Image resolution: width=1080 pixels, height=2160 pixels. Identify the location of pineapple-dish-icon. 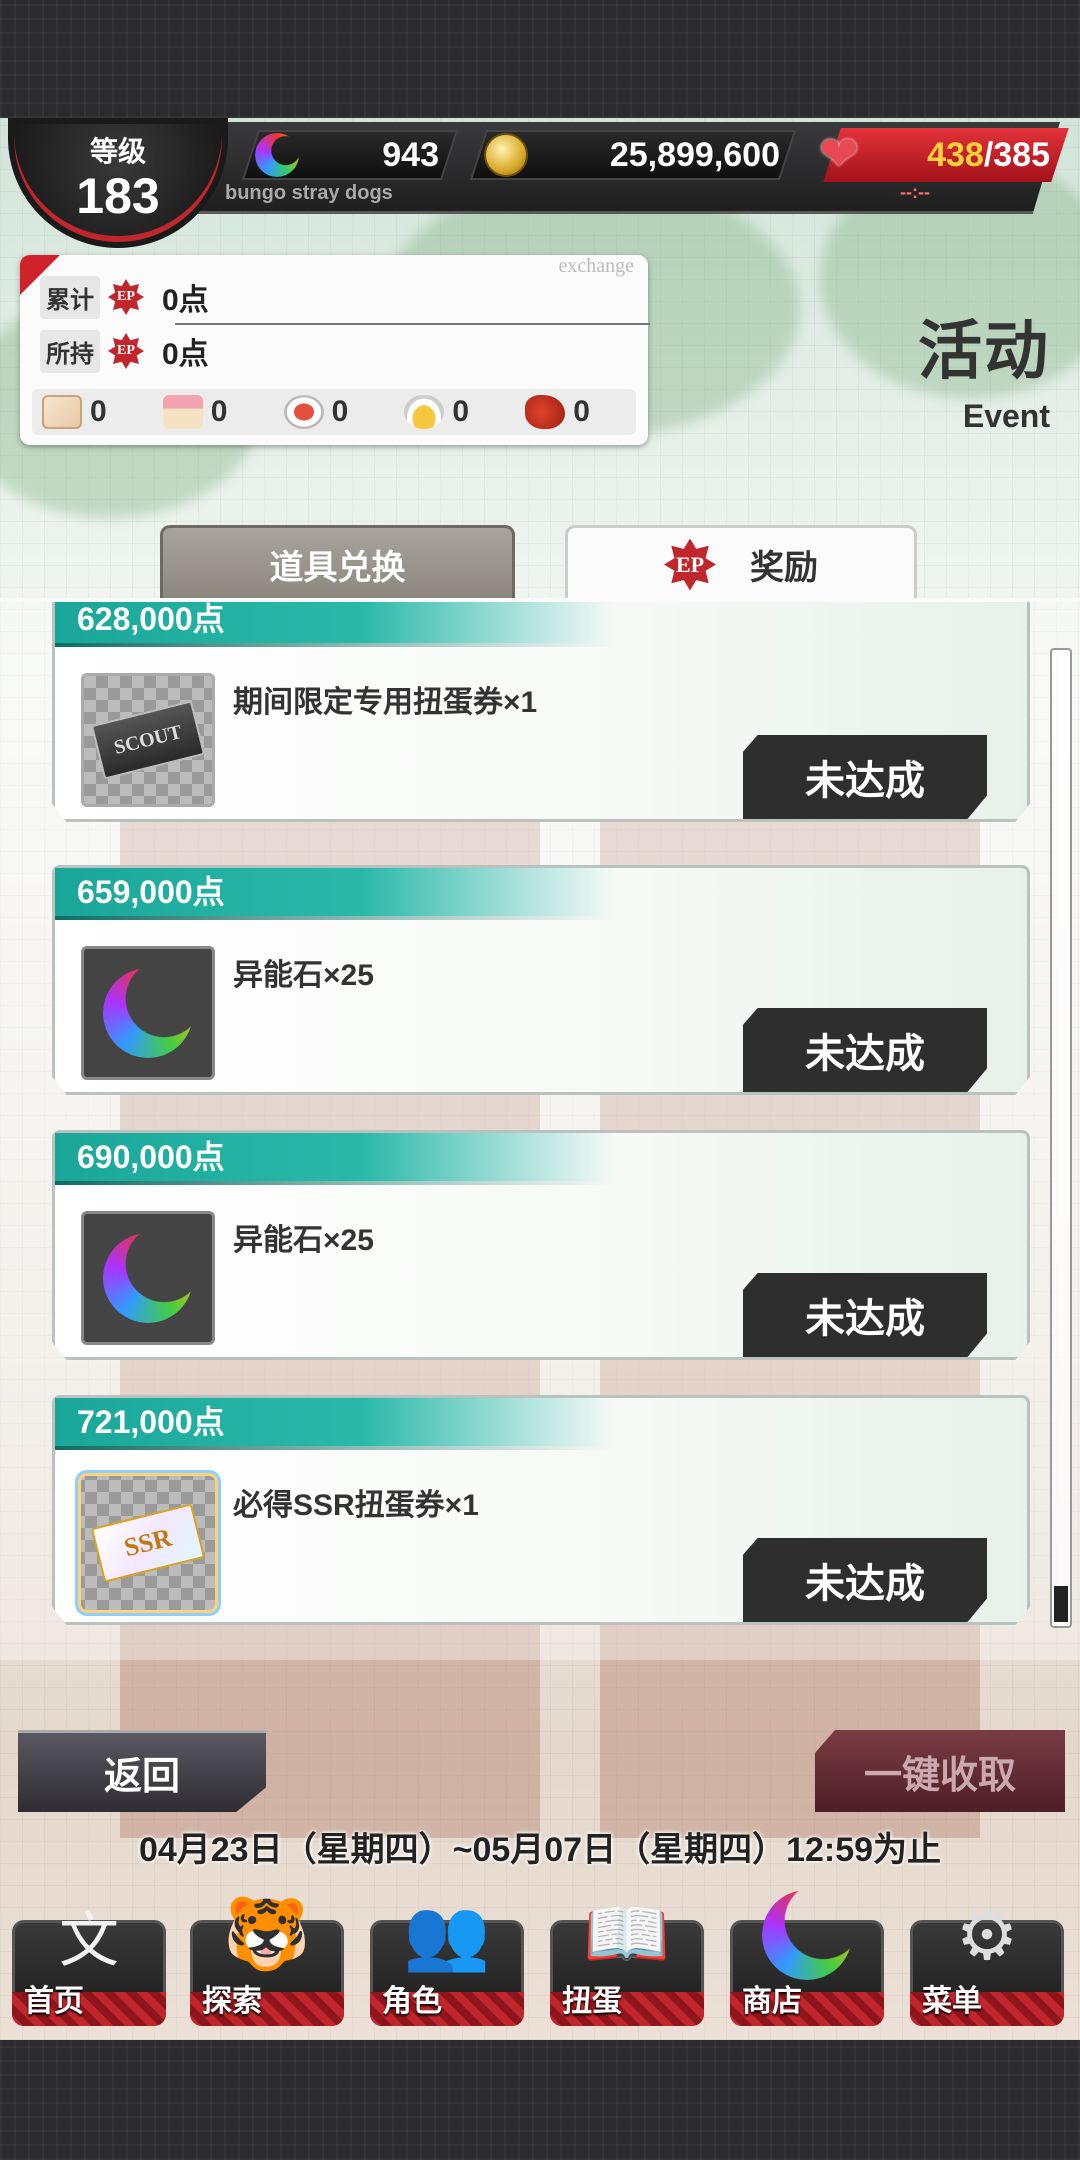
(424, 412).